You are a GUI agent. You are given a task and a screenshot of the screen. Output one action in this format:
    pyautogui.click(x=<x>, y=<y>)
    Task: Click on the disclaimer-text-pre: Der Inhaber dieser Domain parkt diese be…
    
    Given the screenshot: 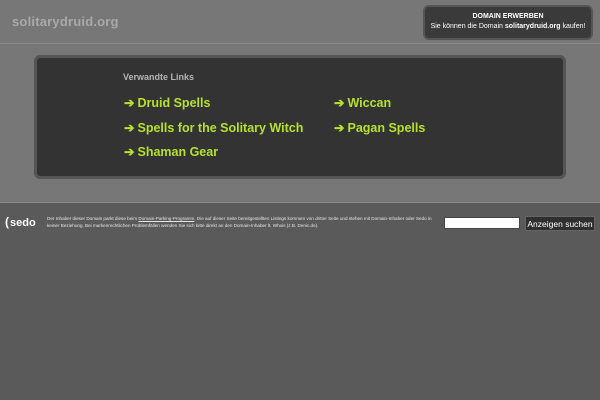 What is the action you would take?
    pyautogui.click(x=93, y=218)
    